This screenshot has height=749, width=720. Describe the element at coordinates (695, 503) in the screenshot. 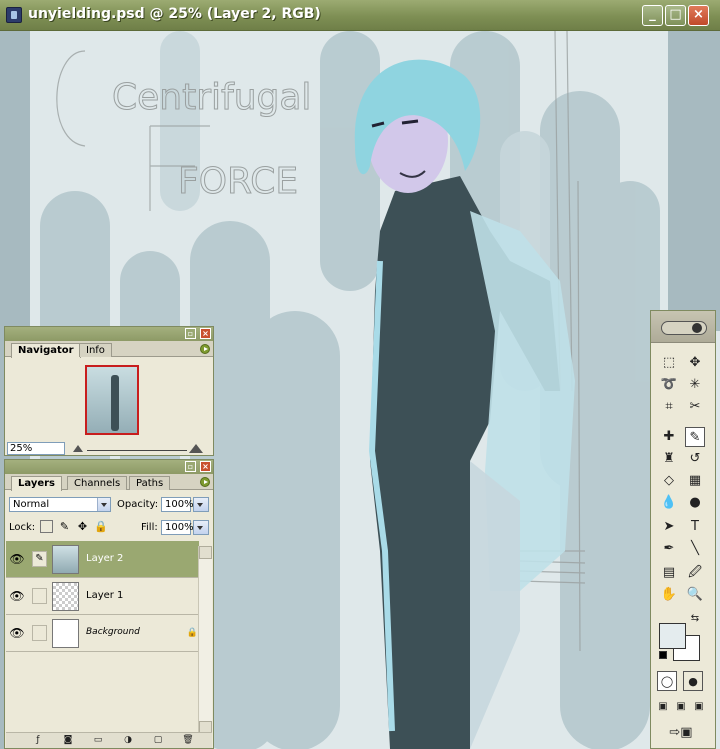

I see `dodge-tool-icon: ●` at that location.